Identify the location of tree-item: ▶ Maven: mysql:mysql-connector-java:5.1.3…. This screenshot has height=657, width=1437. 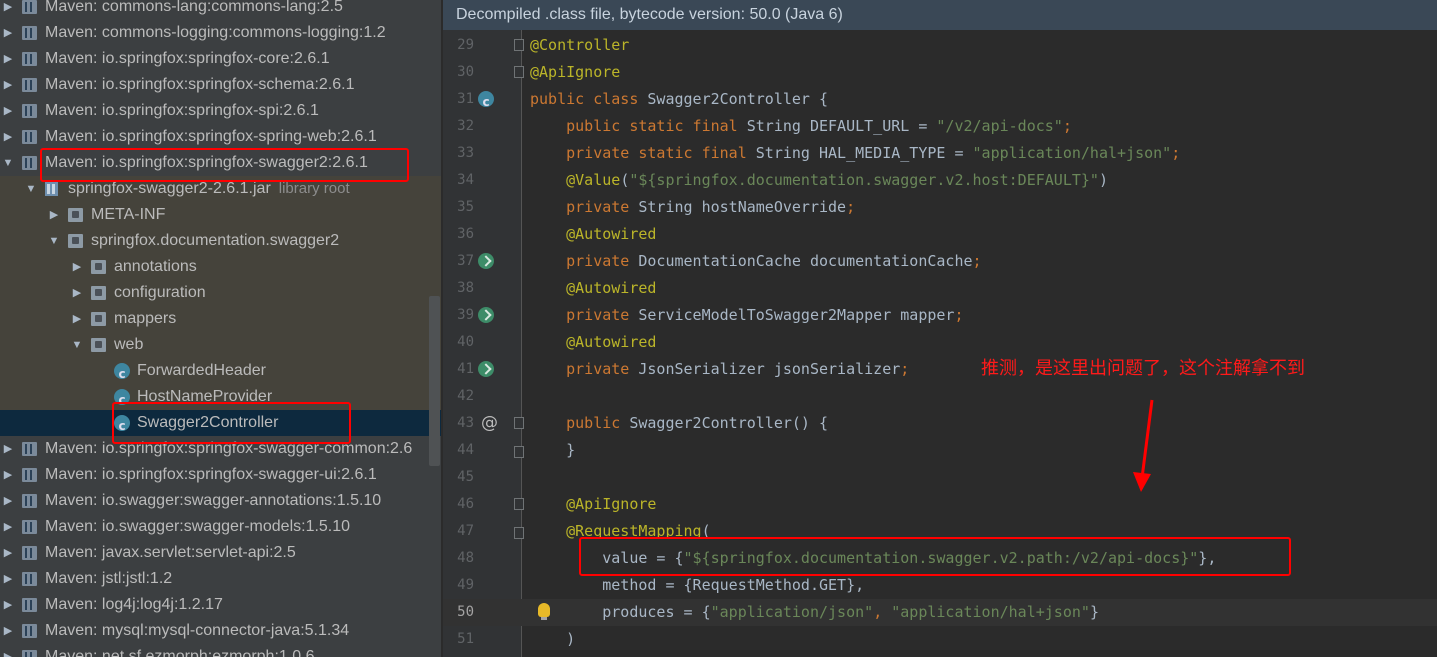
(220, 631).